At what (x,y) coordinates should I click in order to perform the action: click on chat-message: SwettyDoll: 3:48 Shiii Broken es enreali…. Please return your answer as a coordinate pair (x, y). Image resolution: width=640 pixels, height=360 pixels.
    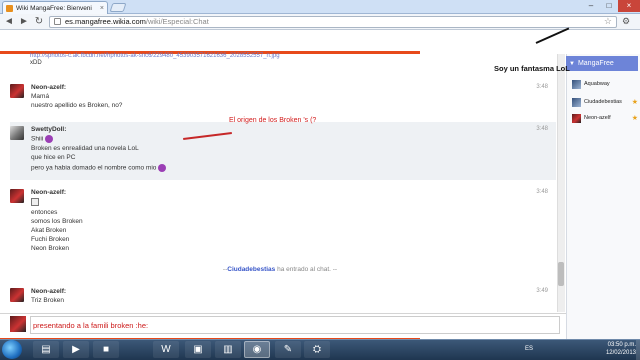
    Looking at the image, I should click on (283, 151).